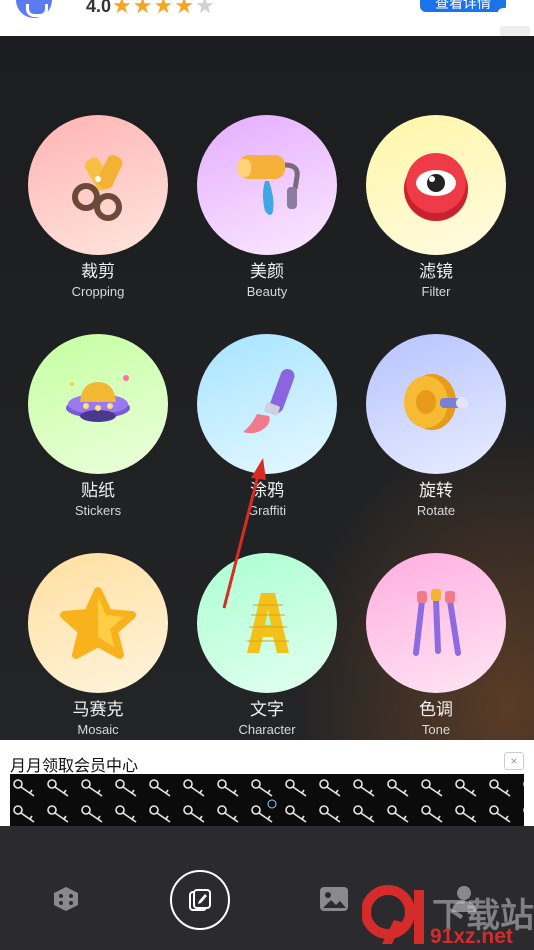 The image size is (534, 950). I want to click on tool-rotate: 旋转 Rotate, so click(436, 427).